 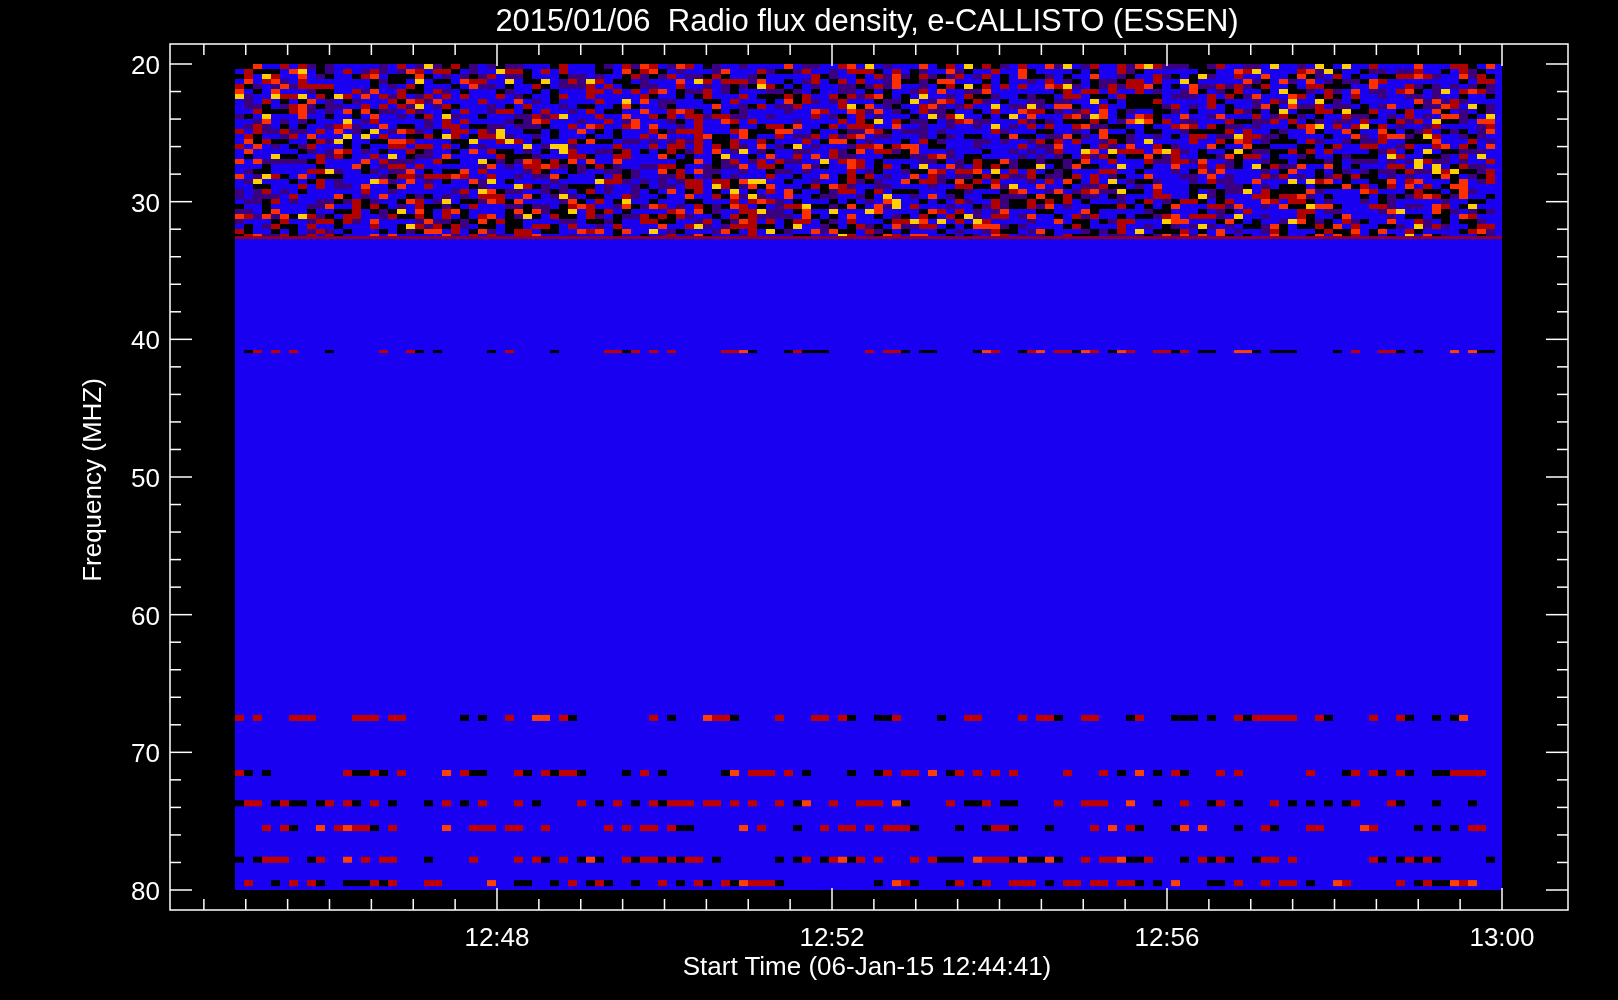 I want to click on y-tick-label: 80, so click(x=145, y=891).